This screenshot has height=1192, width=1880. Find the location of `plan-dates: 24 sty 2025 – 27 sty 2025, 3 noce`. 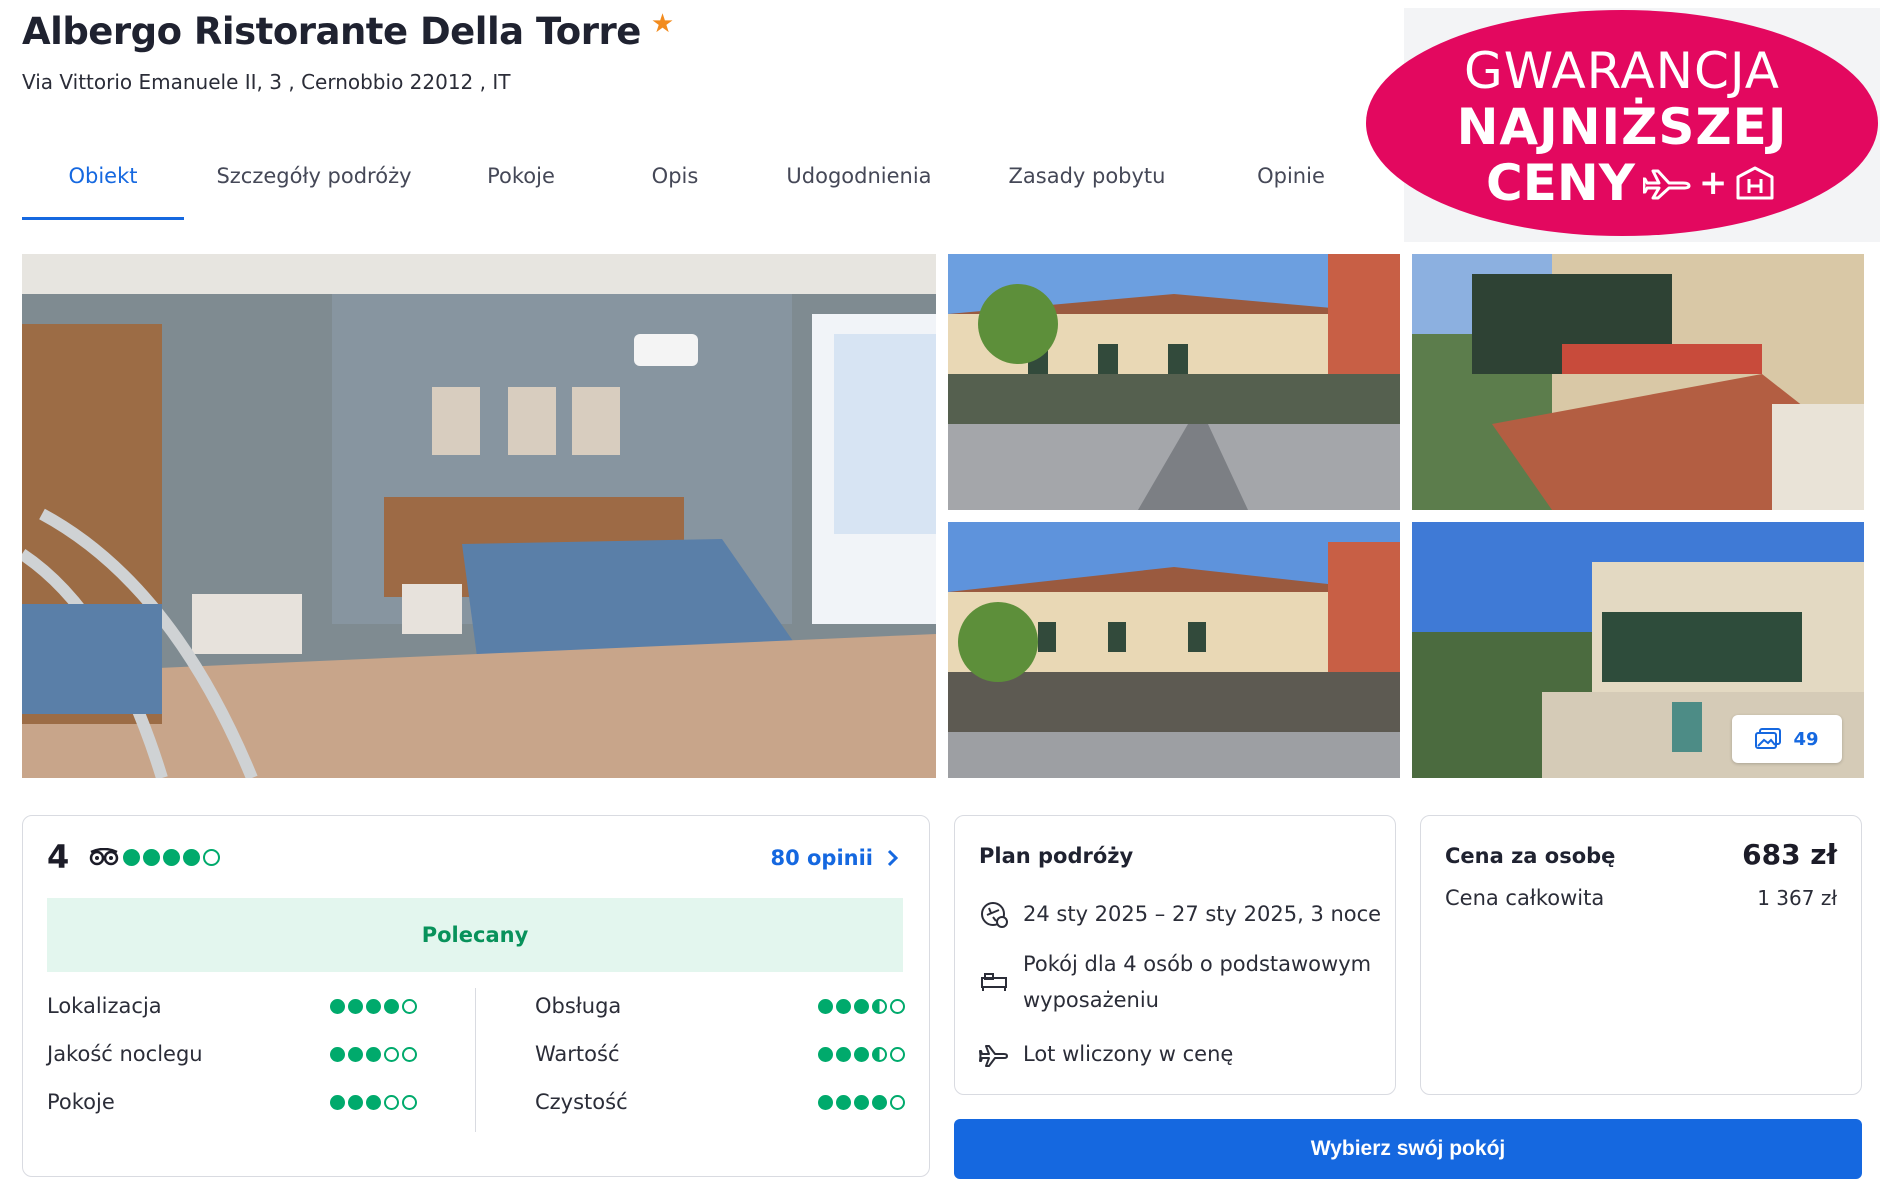

plan-dates: 24 sty 2025 – 27 sty 2025, 3 noce is located at coordinates (1202, 914).